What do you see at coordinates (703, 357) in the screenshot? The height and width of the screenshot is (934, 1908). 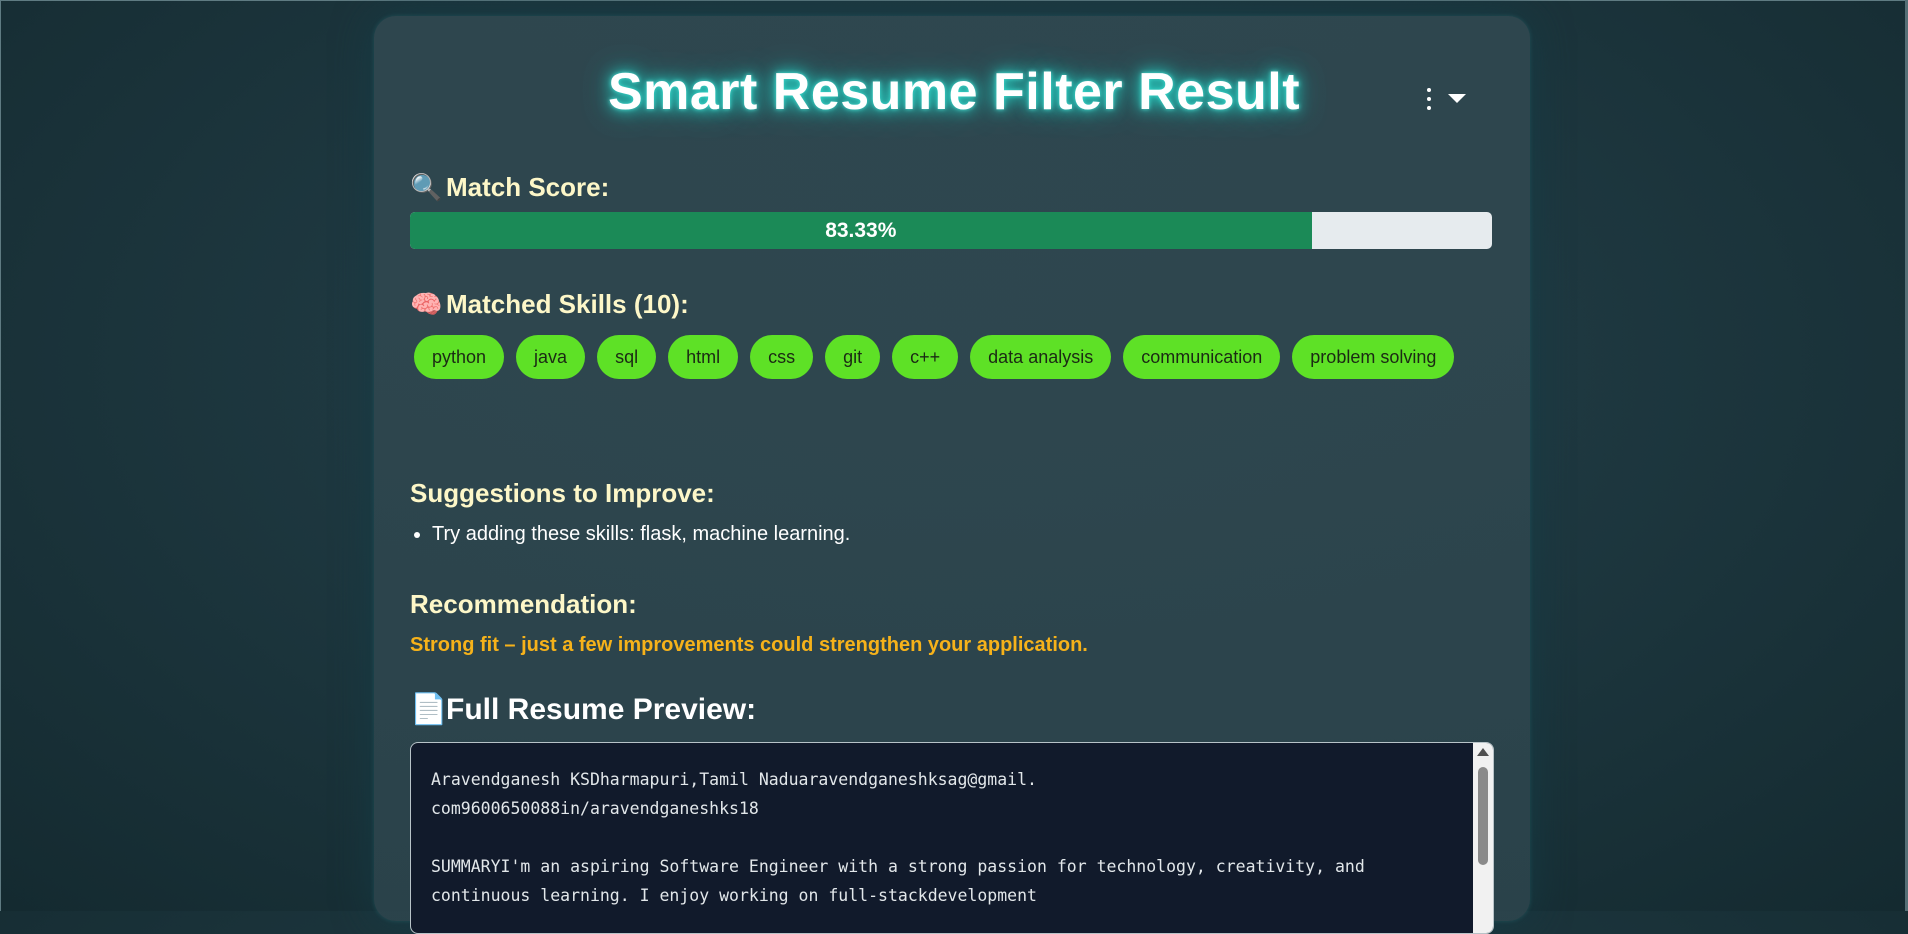 I see `skill-chip: html` at bounding box center [703, 357].